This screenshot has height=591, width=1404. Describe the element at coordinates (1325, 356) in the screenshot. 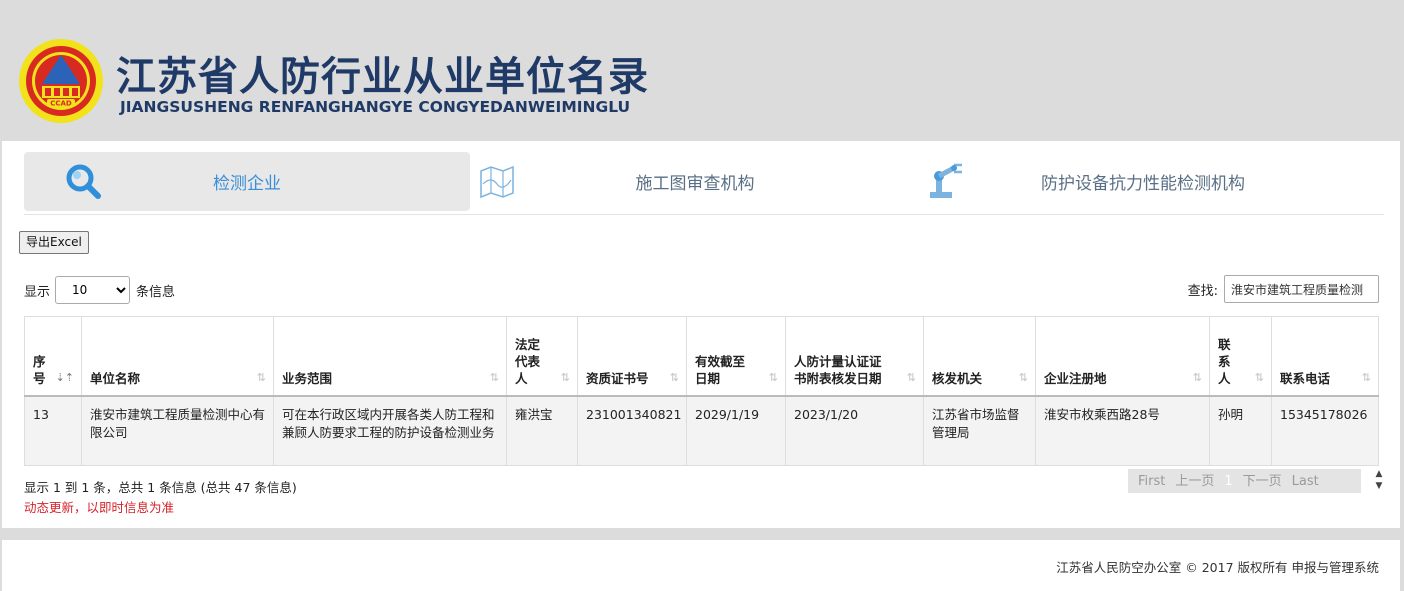

I see `column-header: 联系电话 ⇅` at that location.